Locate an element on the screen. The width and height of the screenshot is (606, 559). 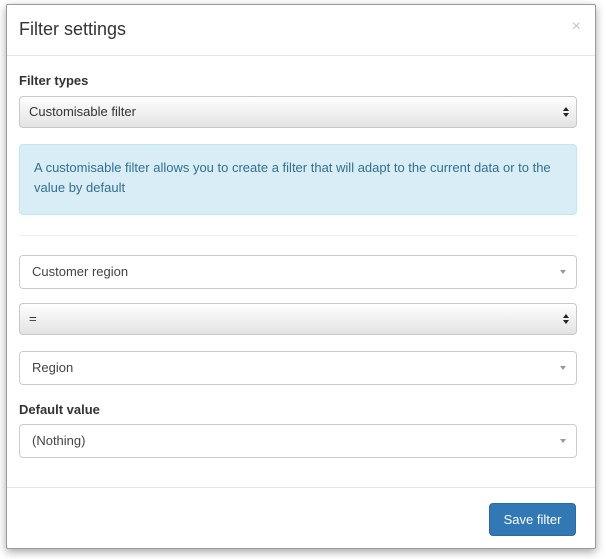
modal-footer-divider is located at coordinates (301, 487).